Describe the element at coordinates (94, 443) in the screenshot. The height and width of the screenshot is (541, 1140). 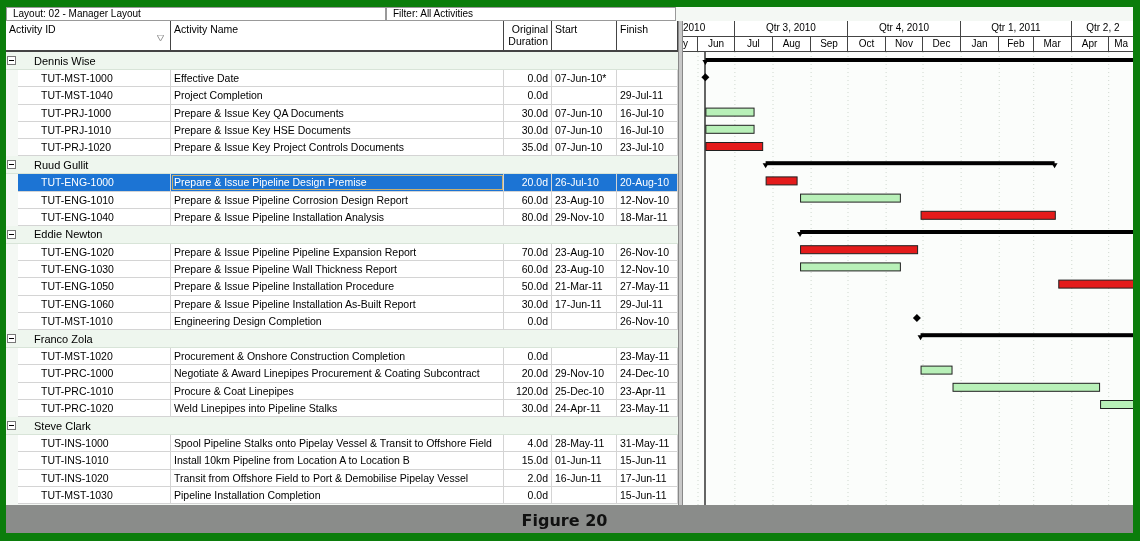
I see `activity-id-cell: TUT-INS-1000` at that location.